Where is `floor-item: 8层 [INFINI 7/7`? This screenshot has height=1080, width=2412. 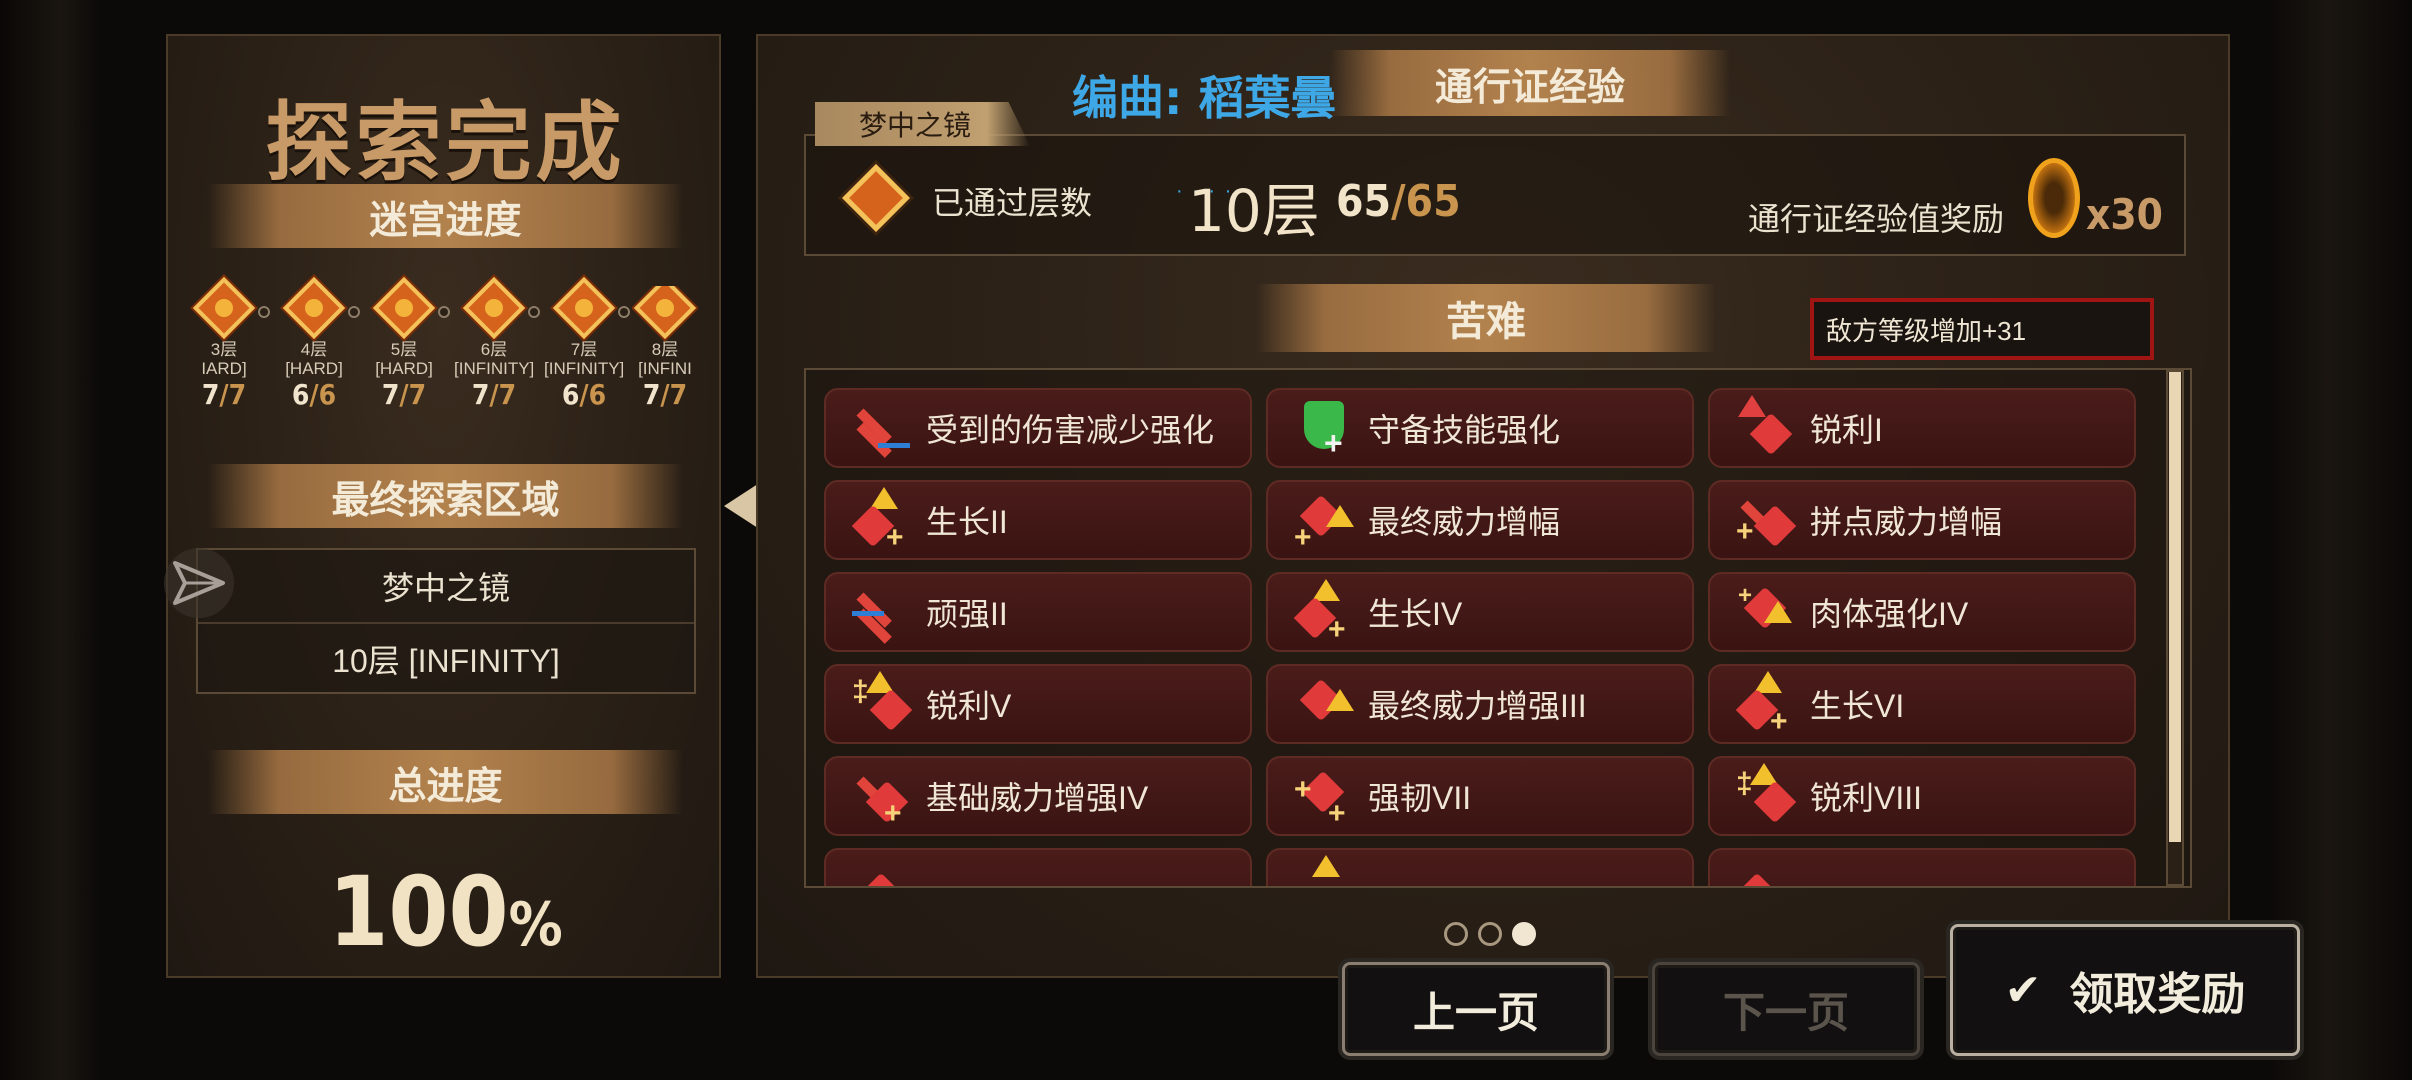 floor-item: 8层 [INFINI 7/7 is located at coordinates (665, 348).